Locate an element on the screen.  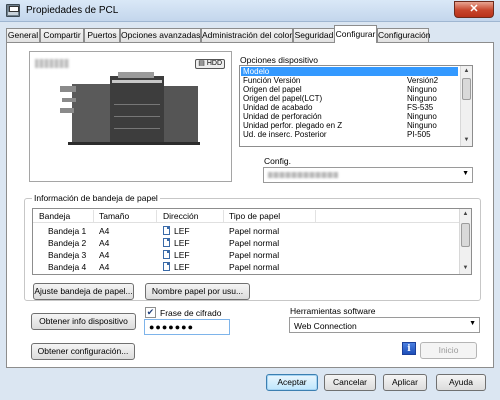
list-item: Modelo is located at coordinates (349, 71).